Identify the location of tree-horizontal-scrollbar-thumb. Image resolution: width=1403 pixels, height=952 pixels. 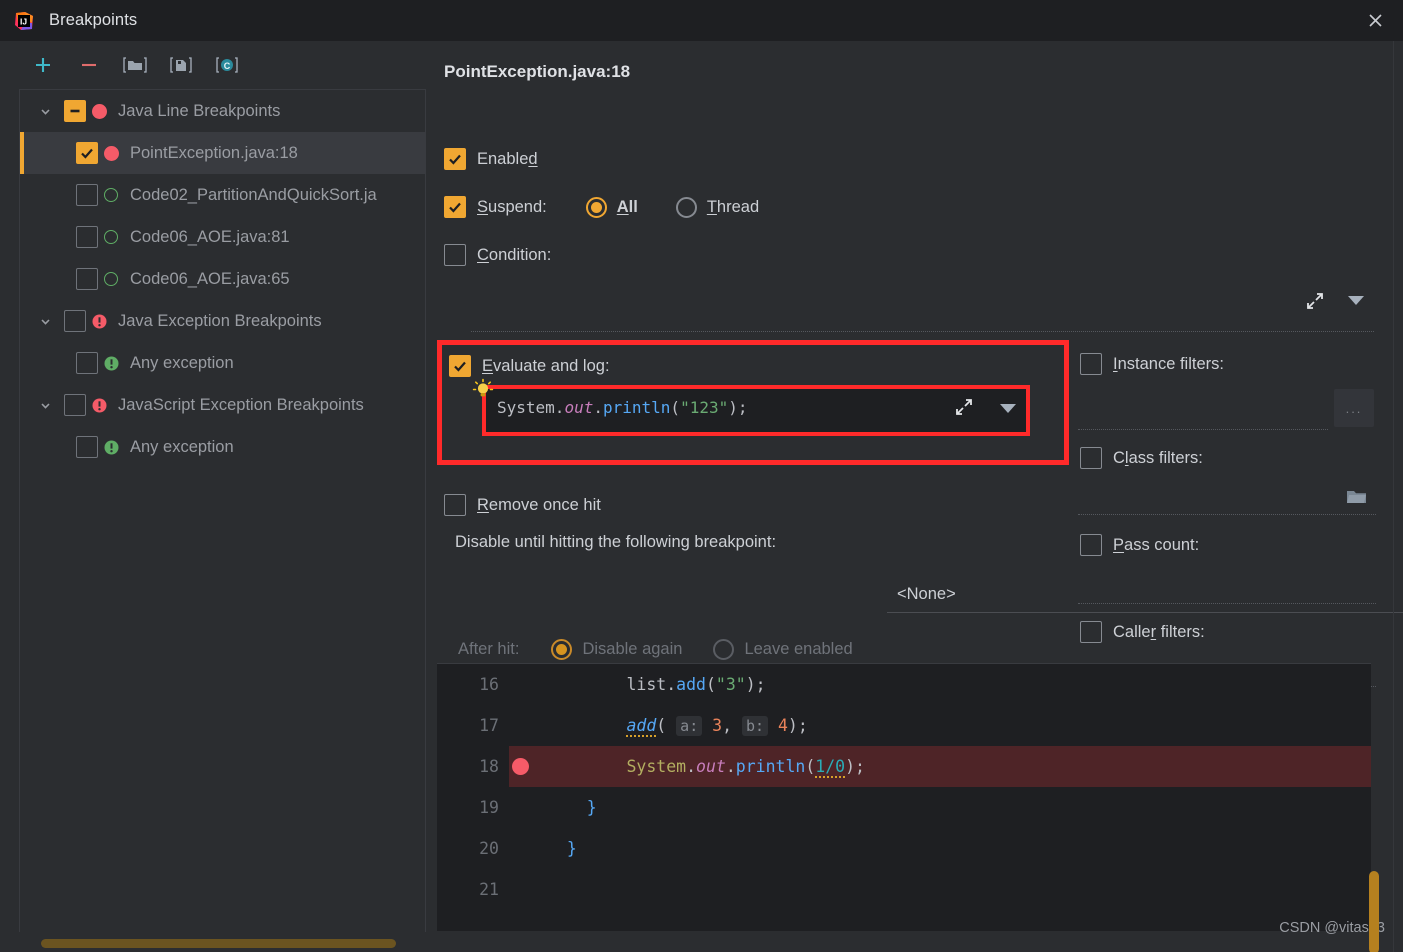
(218, 943).